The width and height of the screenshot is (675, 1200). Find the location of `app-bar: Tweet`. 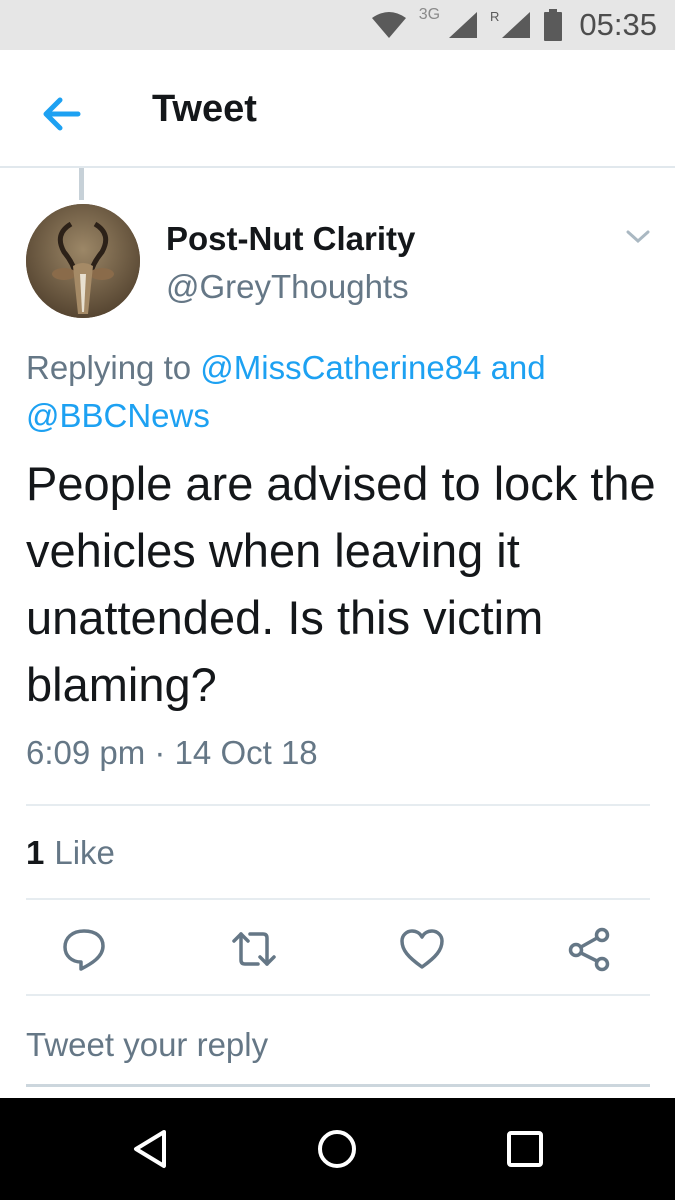

app-bar: Tweet is located at coordinates (337, 109).